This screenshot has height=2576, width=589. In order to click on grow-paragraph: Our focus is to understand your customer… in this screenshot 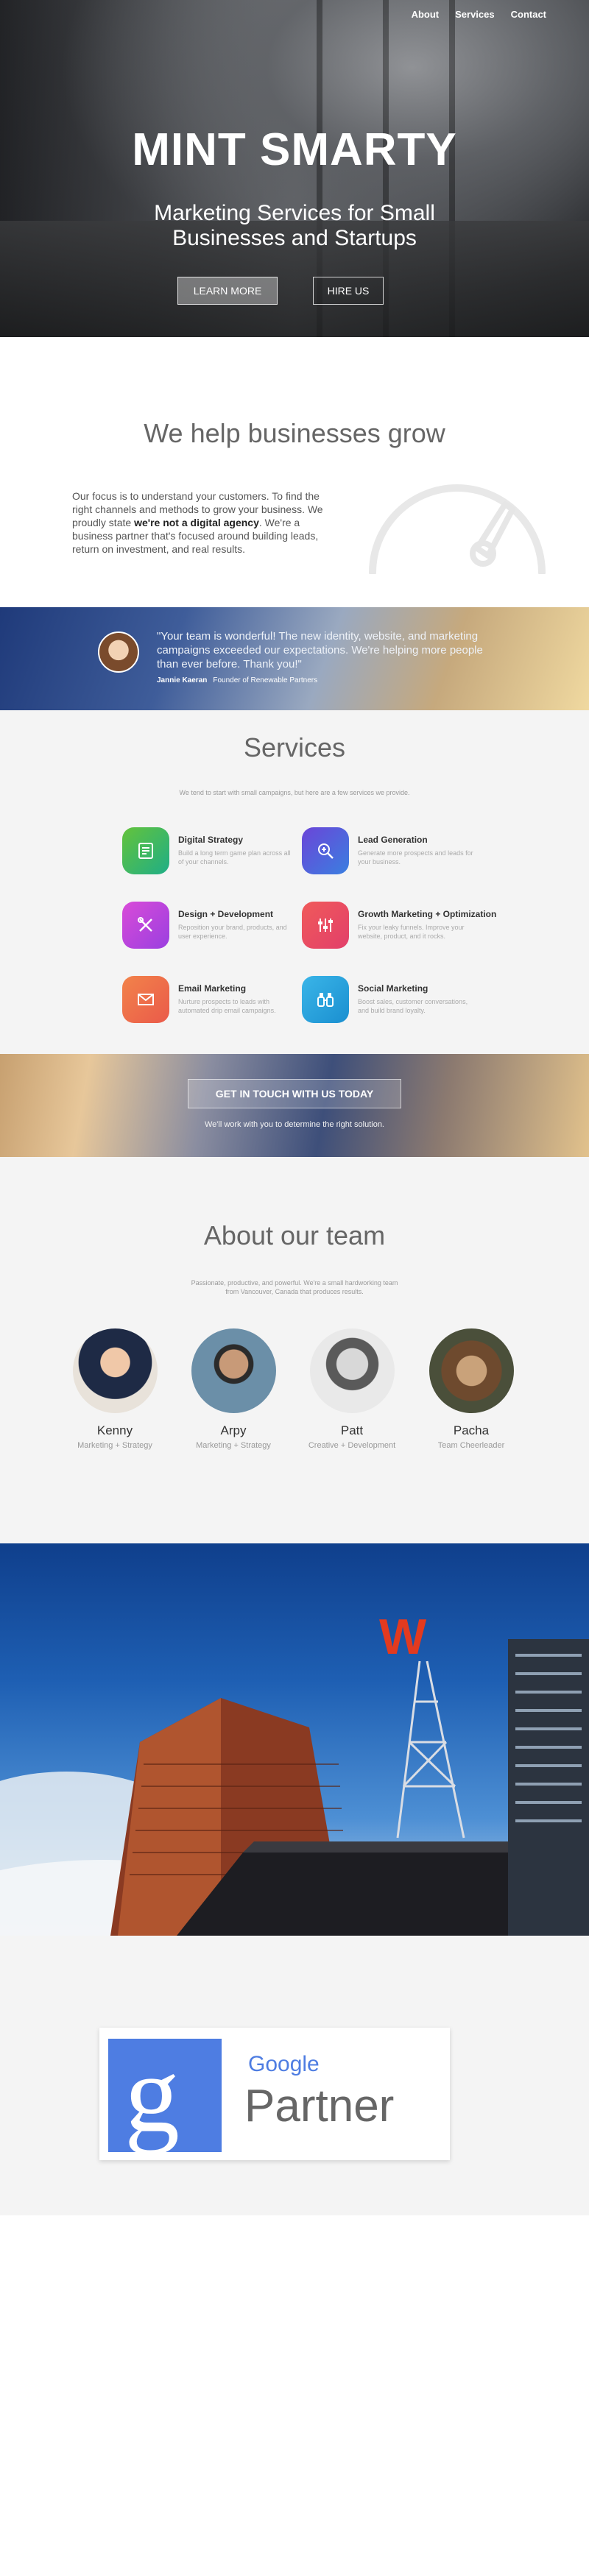, I will do `click(206, 522)`.